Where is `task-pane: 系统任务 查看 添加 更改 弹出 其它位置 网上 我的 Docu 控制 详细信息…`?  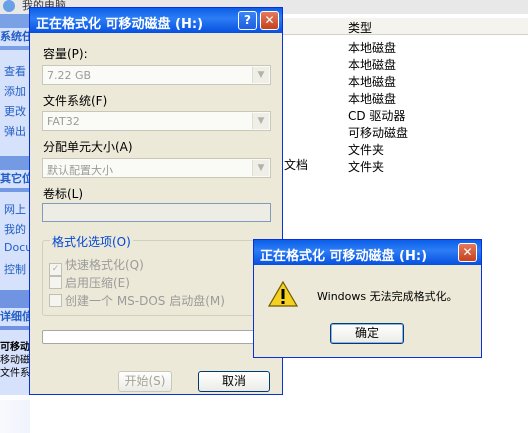 task-pane: 系统任务 查看 添加 更改 弹出 其它位置 网上 我的 Docu 控制 详细信息… is located at coordinates (15, 223).